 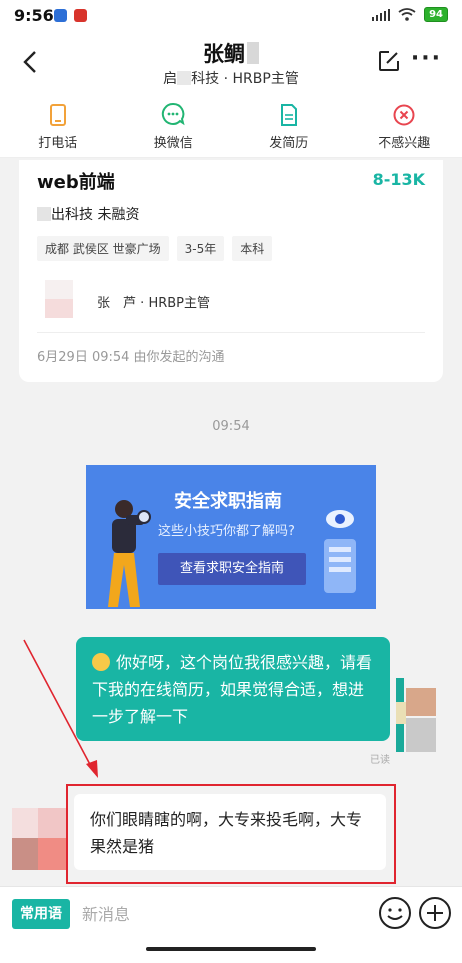 What do you see at coordinates (380, 760) in the screenshot?
I see `read-receipt: 已读` at bounding box center [380, 760].